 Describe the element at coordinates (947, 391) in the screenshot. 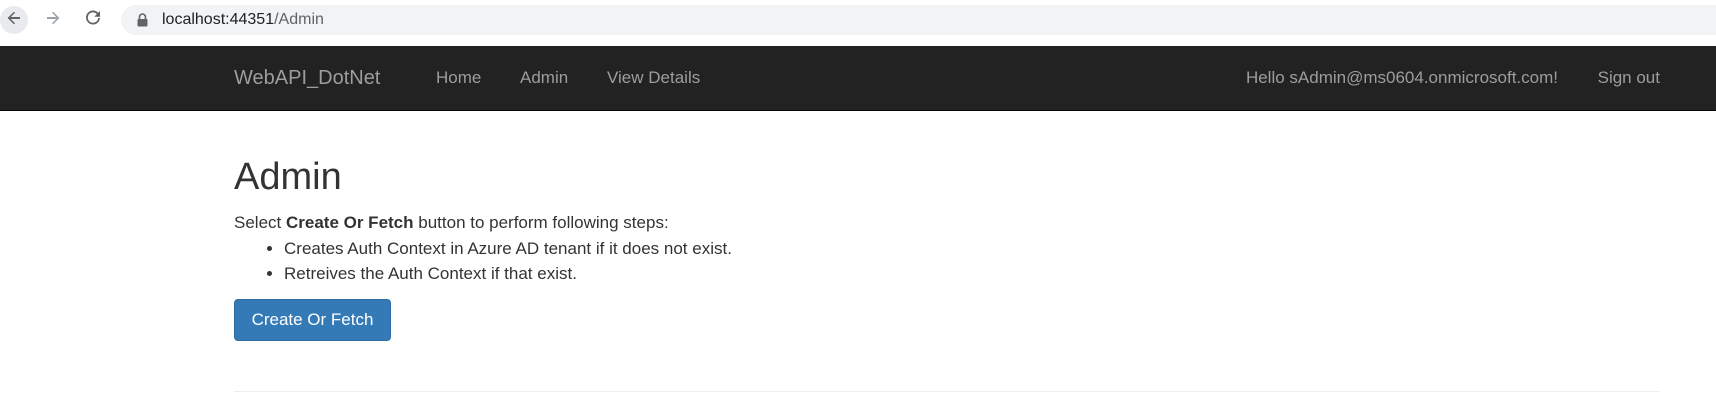

I see `divider` at that location.